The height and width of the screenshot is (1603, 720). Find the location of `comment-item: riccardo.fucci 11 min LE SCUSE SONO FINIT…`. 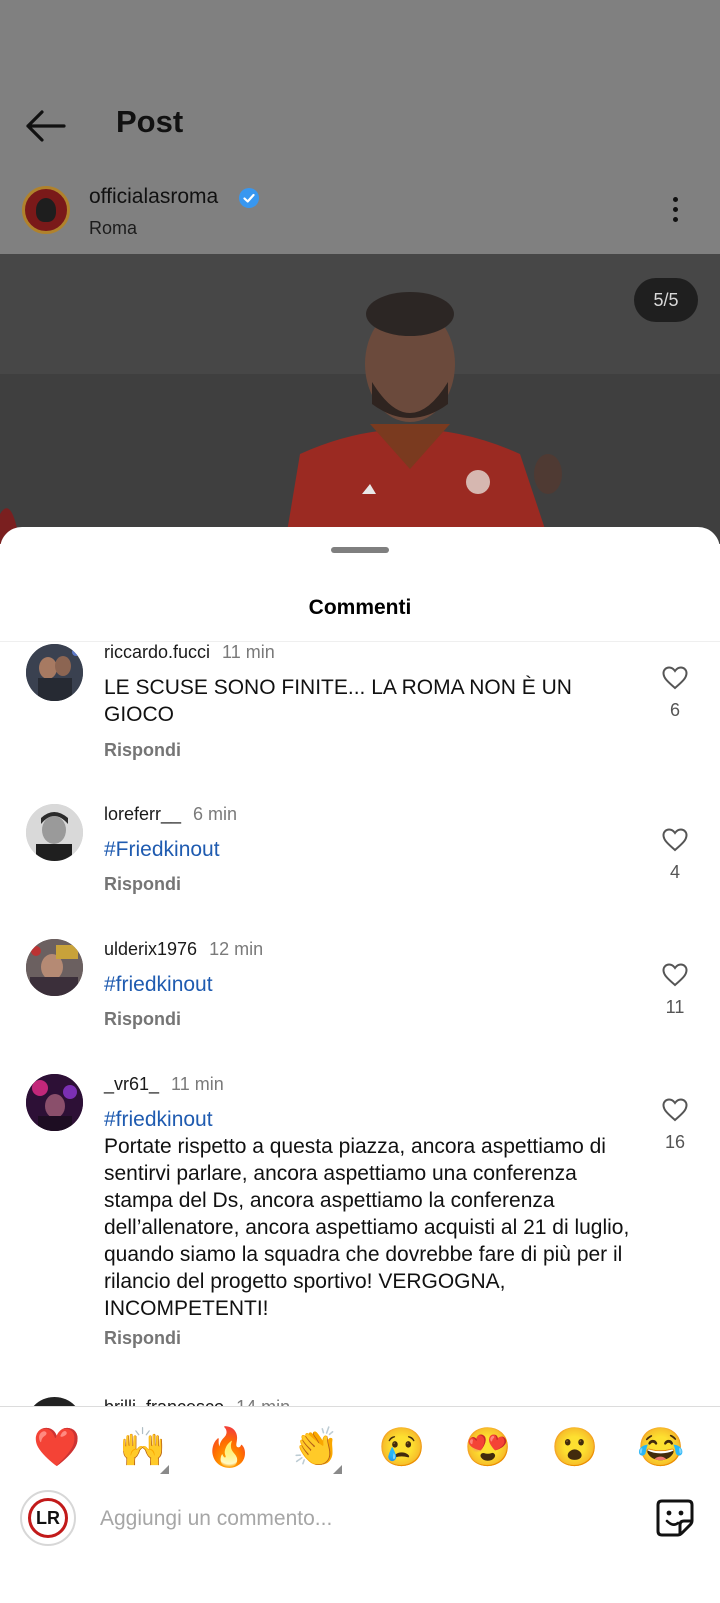

comment-item: riccardo.fucci 11 min LE SCUSE SONO FINIT… is located at coordinates (360, 722).